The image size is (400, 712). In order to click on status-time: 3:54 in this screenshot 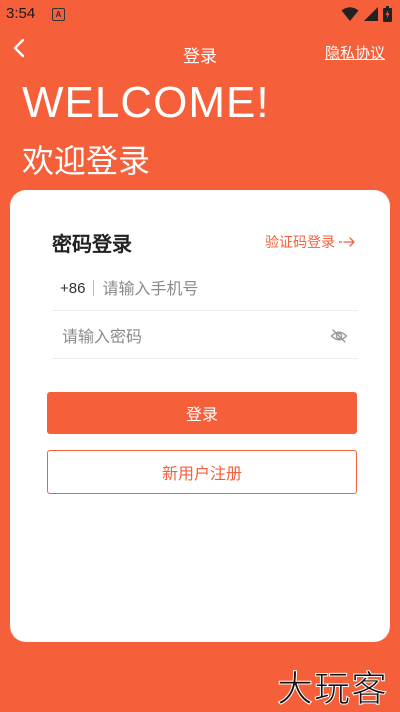, I will do `click(21, 13)`.